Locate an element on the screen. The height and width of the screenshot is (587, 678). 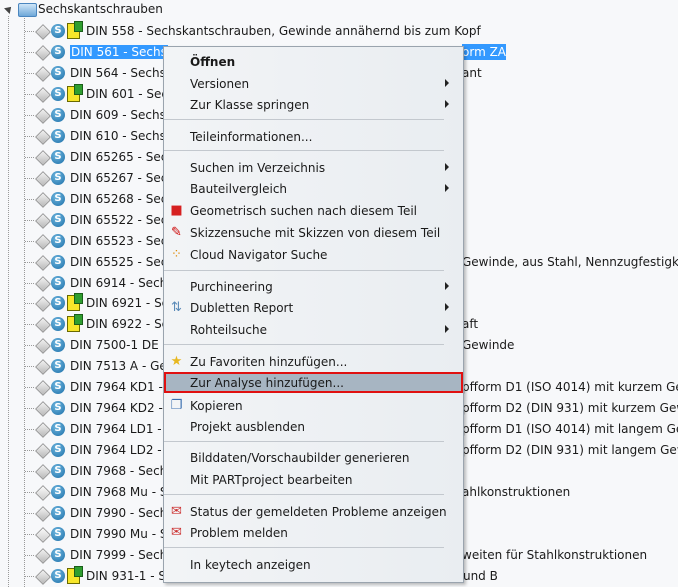
tree-row-label-tail: ant is located at coordinates (472, 72).